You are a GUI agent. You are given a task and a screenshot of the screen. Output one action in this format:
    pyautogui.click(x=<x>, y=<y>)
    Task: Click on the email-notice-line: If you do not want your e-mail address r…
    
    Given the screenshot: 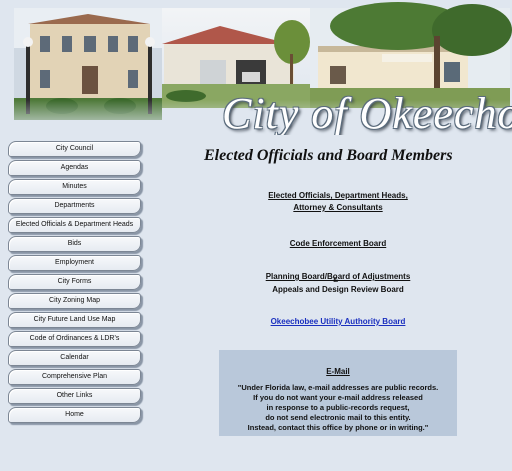 What is the action you would take?
    pyautogui.click(x=338, y=397)
    